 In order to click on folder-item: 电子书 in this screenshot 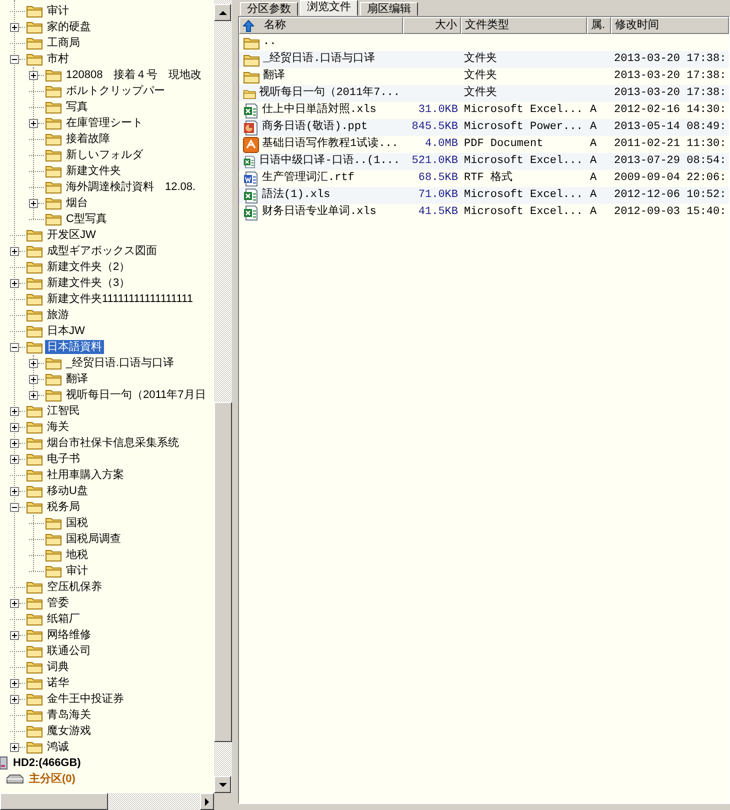, I will do `click(63, 459)`.